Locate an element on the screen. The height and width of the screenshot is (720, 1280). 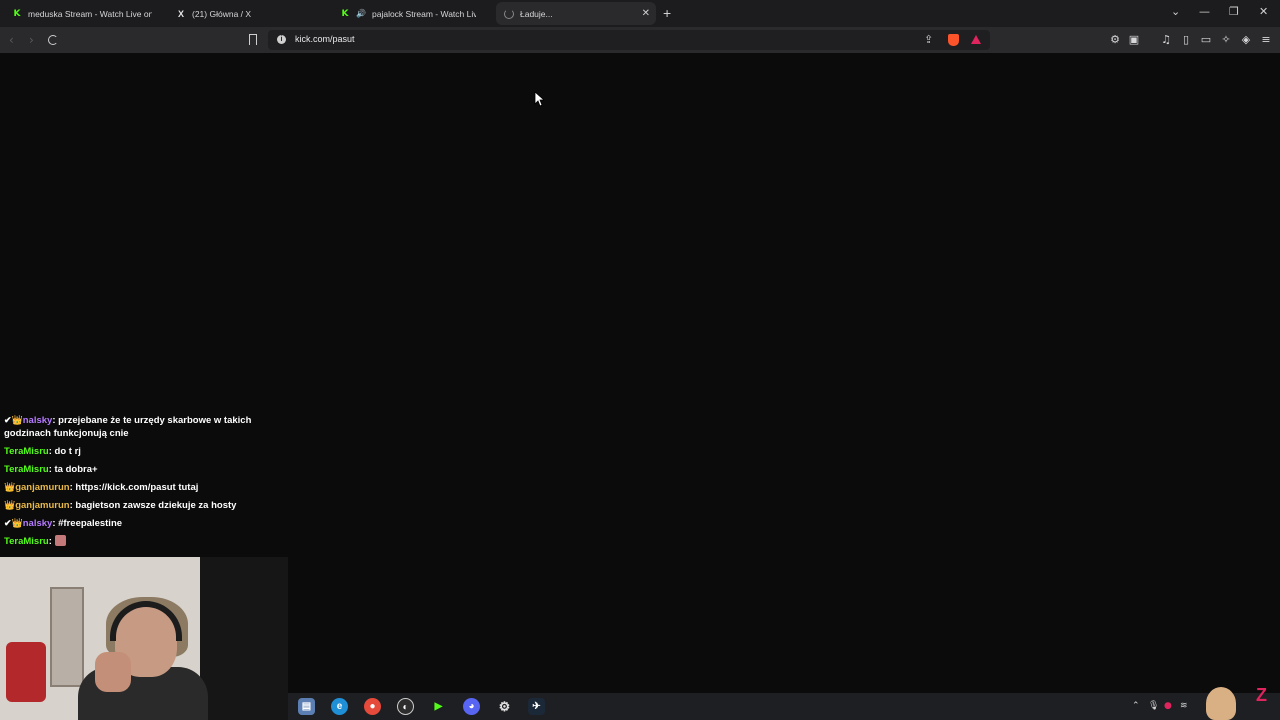
chrome-icon: ● is located at coordinates (372, 706).